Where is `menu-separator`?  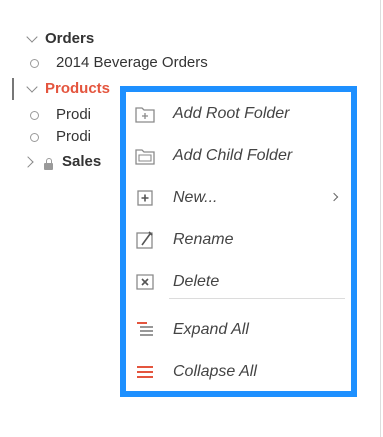 menu-separator is located at coordinates (257, 298).